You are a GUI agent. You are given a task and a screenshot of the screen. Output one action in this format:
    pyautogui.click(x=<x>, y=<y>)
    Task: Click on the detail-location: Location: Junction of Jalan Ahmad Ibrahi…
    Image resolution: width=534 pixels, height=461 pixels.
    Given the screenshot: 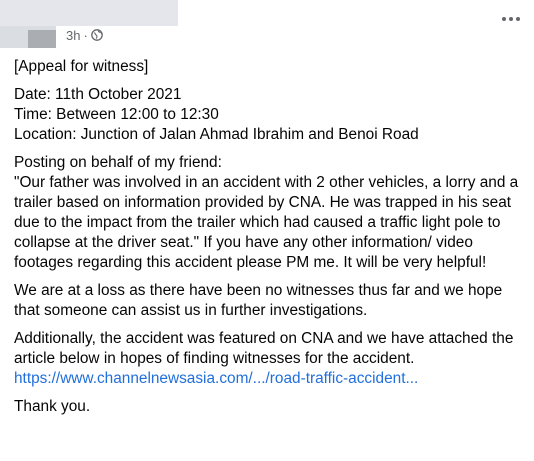 What is the action you would take?
    pyautogui.click(x=216, y=134)
    